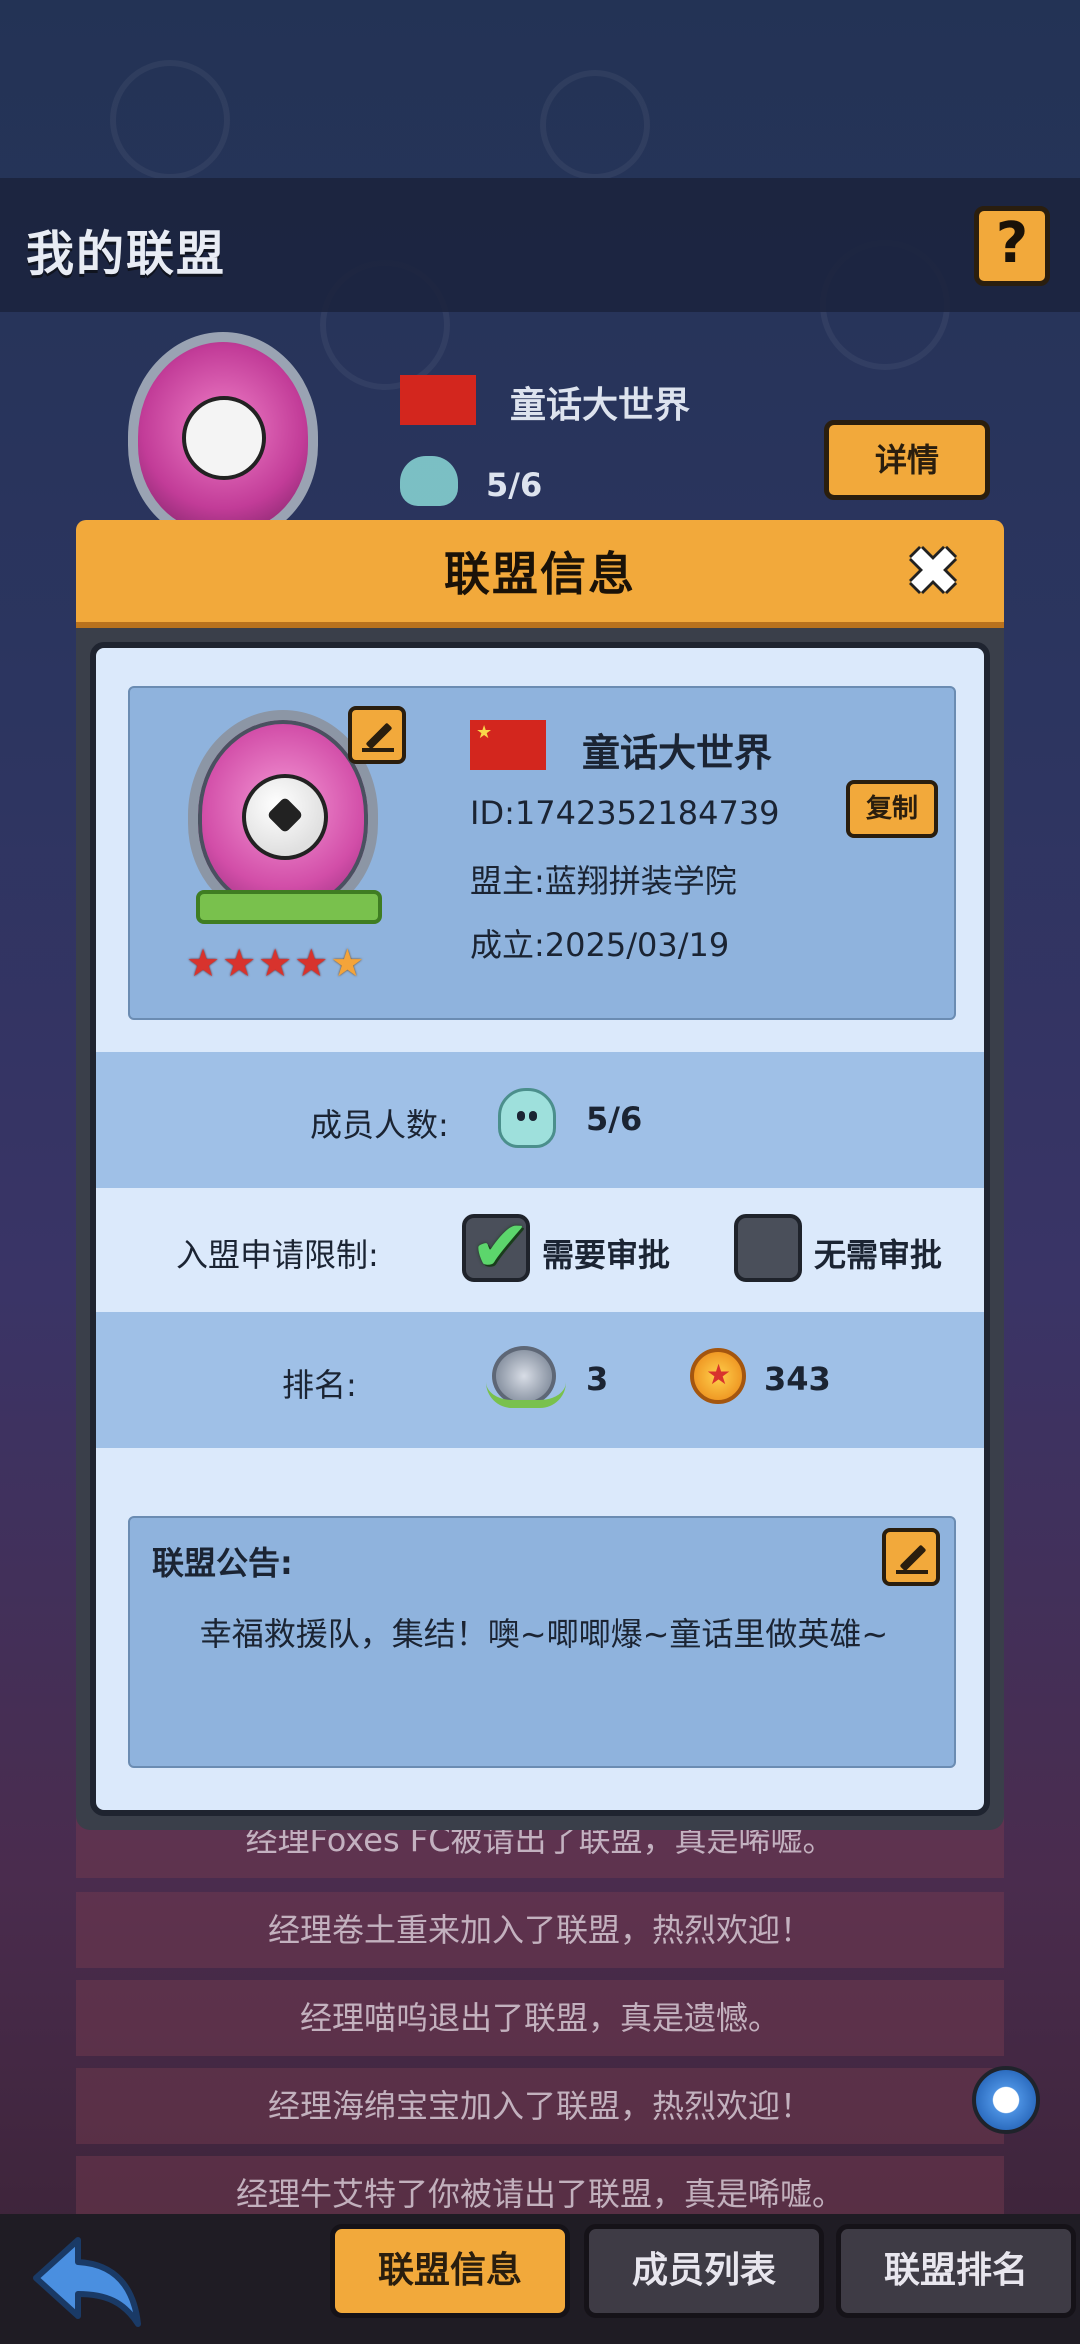 This screenshot has height=2344, width=1080. I want to click on league-emblem-background, so click(223, 437).